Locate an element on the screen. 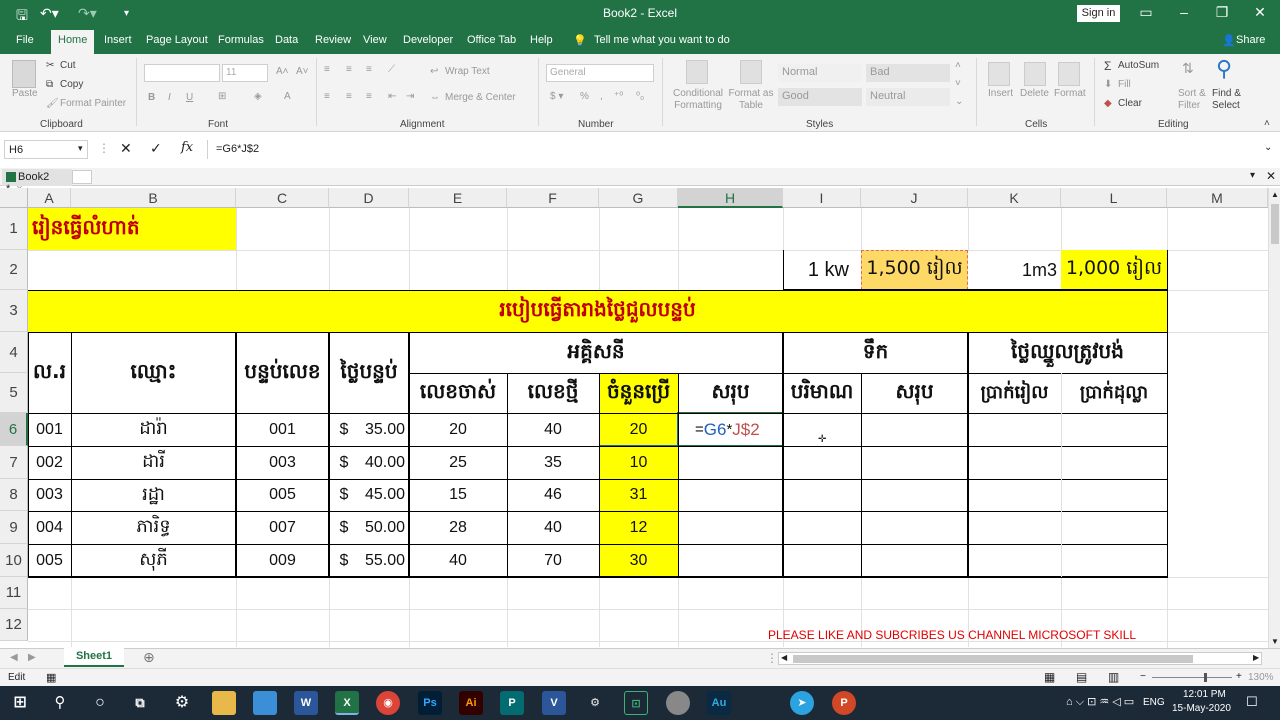  windows-start-icon: ⊞ is located at coordinates (20, 703).